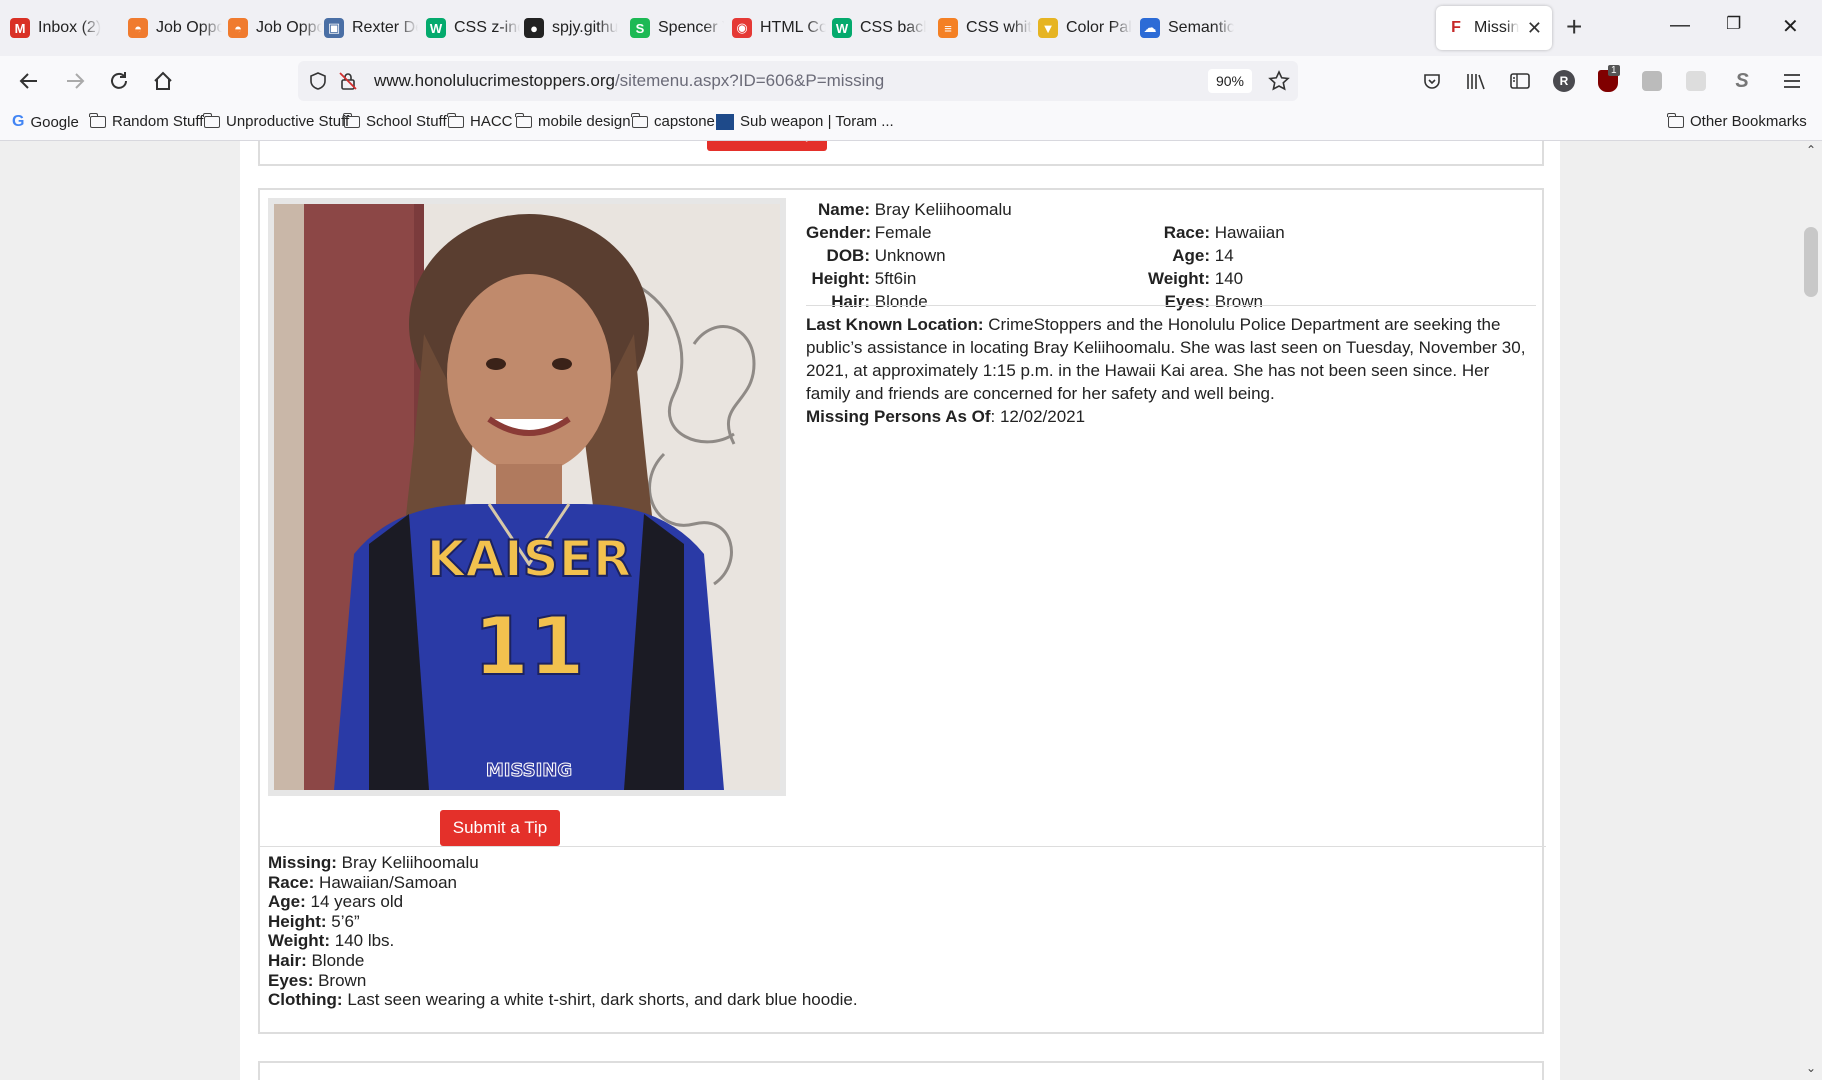  I want to click on scroll-down-icon: ⌄, so click(1811, 1068).